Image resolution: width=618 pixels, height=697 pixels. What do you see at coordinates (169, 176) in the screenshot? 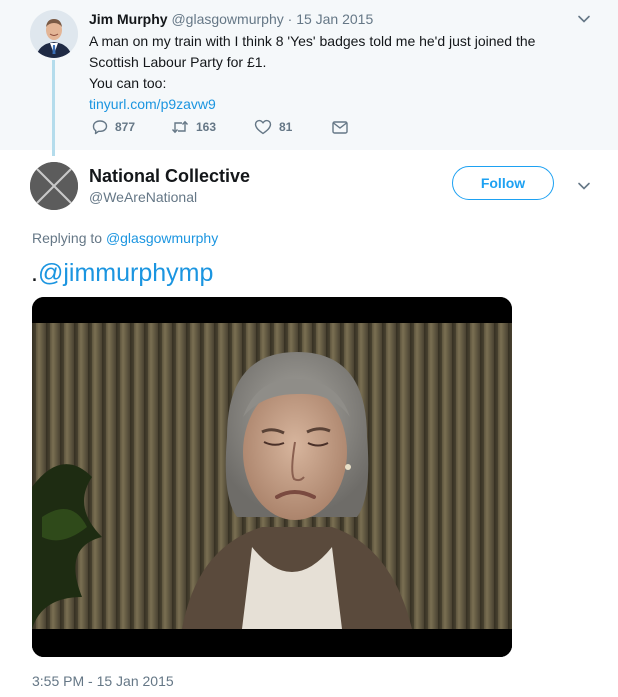
I see `author-name: National Collective` at bounding box center [169, 176].